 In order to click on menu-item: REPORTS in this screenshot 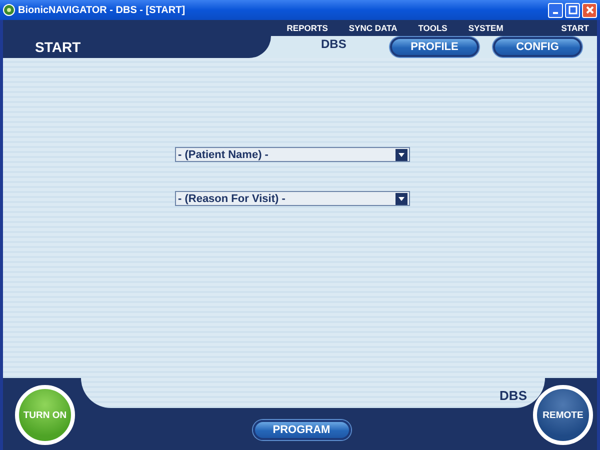, I will do `click(307, 28)`.